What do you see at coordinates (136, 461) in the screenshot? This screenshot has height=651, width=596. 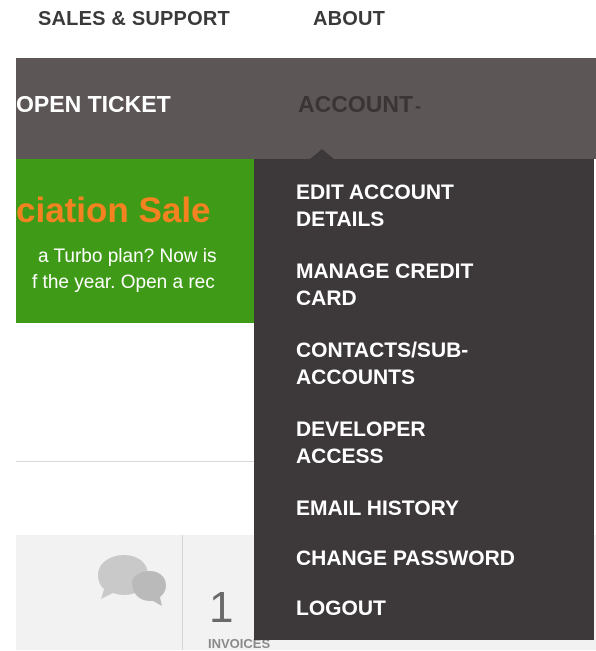 I see `section-divider` at bounding box center [136, 461].